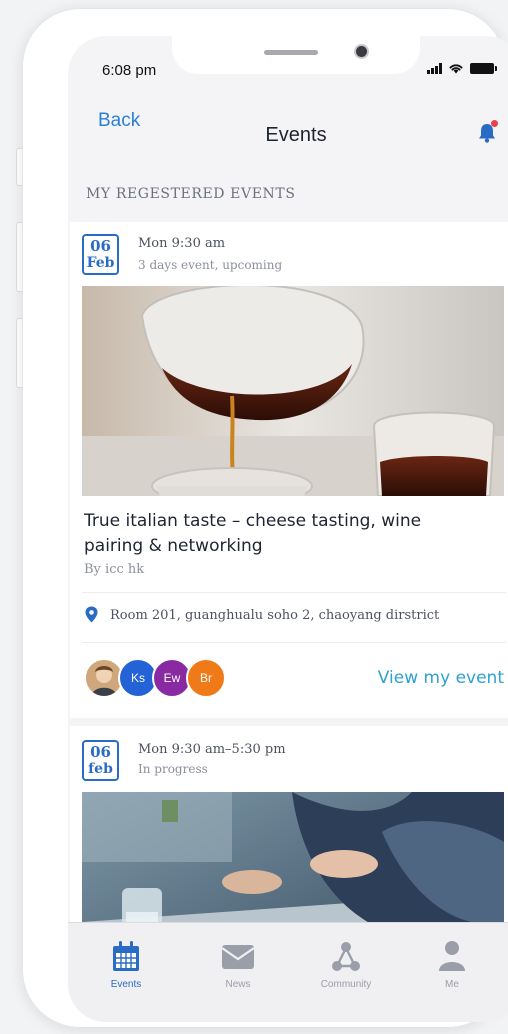  Describe the element at coordinates (452, 984) in the screenshot. I see `tab-label: Me` at that location.